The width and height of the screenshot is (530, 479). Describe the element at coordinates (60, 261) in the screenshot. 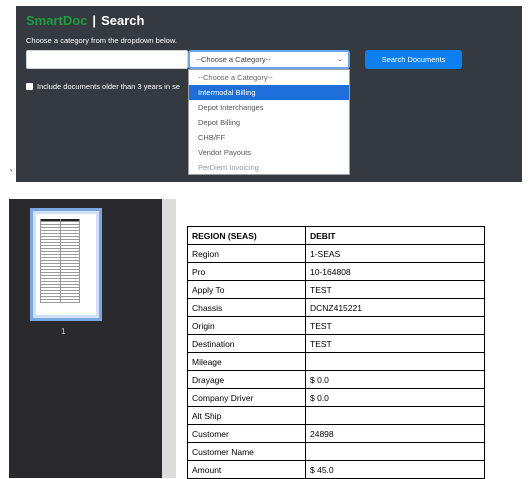

I see `thumbnail-table-preview` at that location.